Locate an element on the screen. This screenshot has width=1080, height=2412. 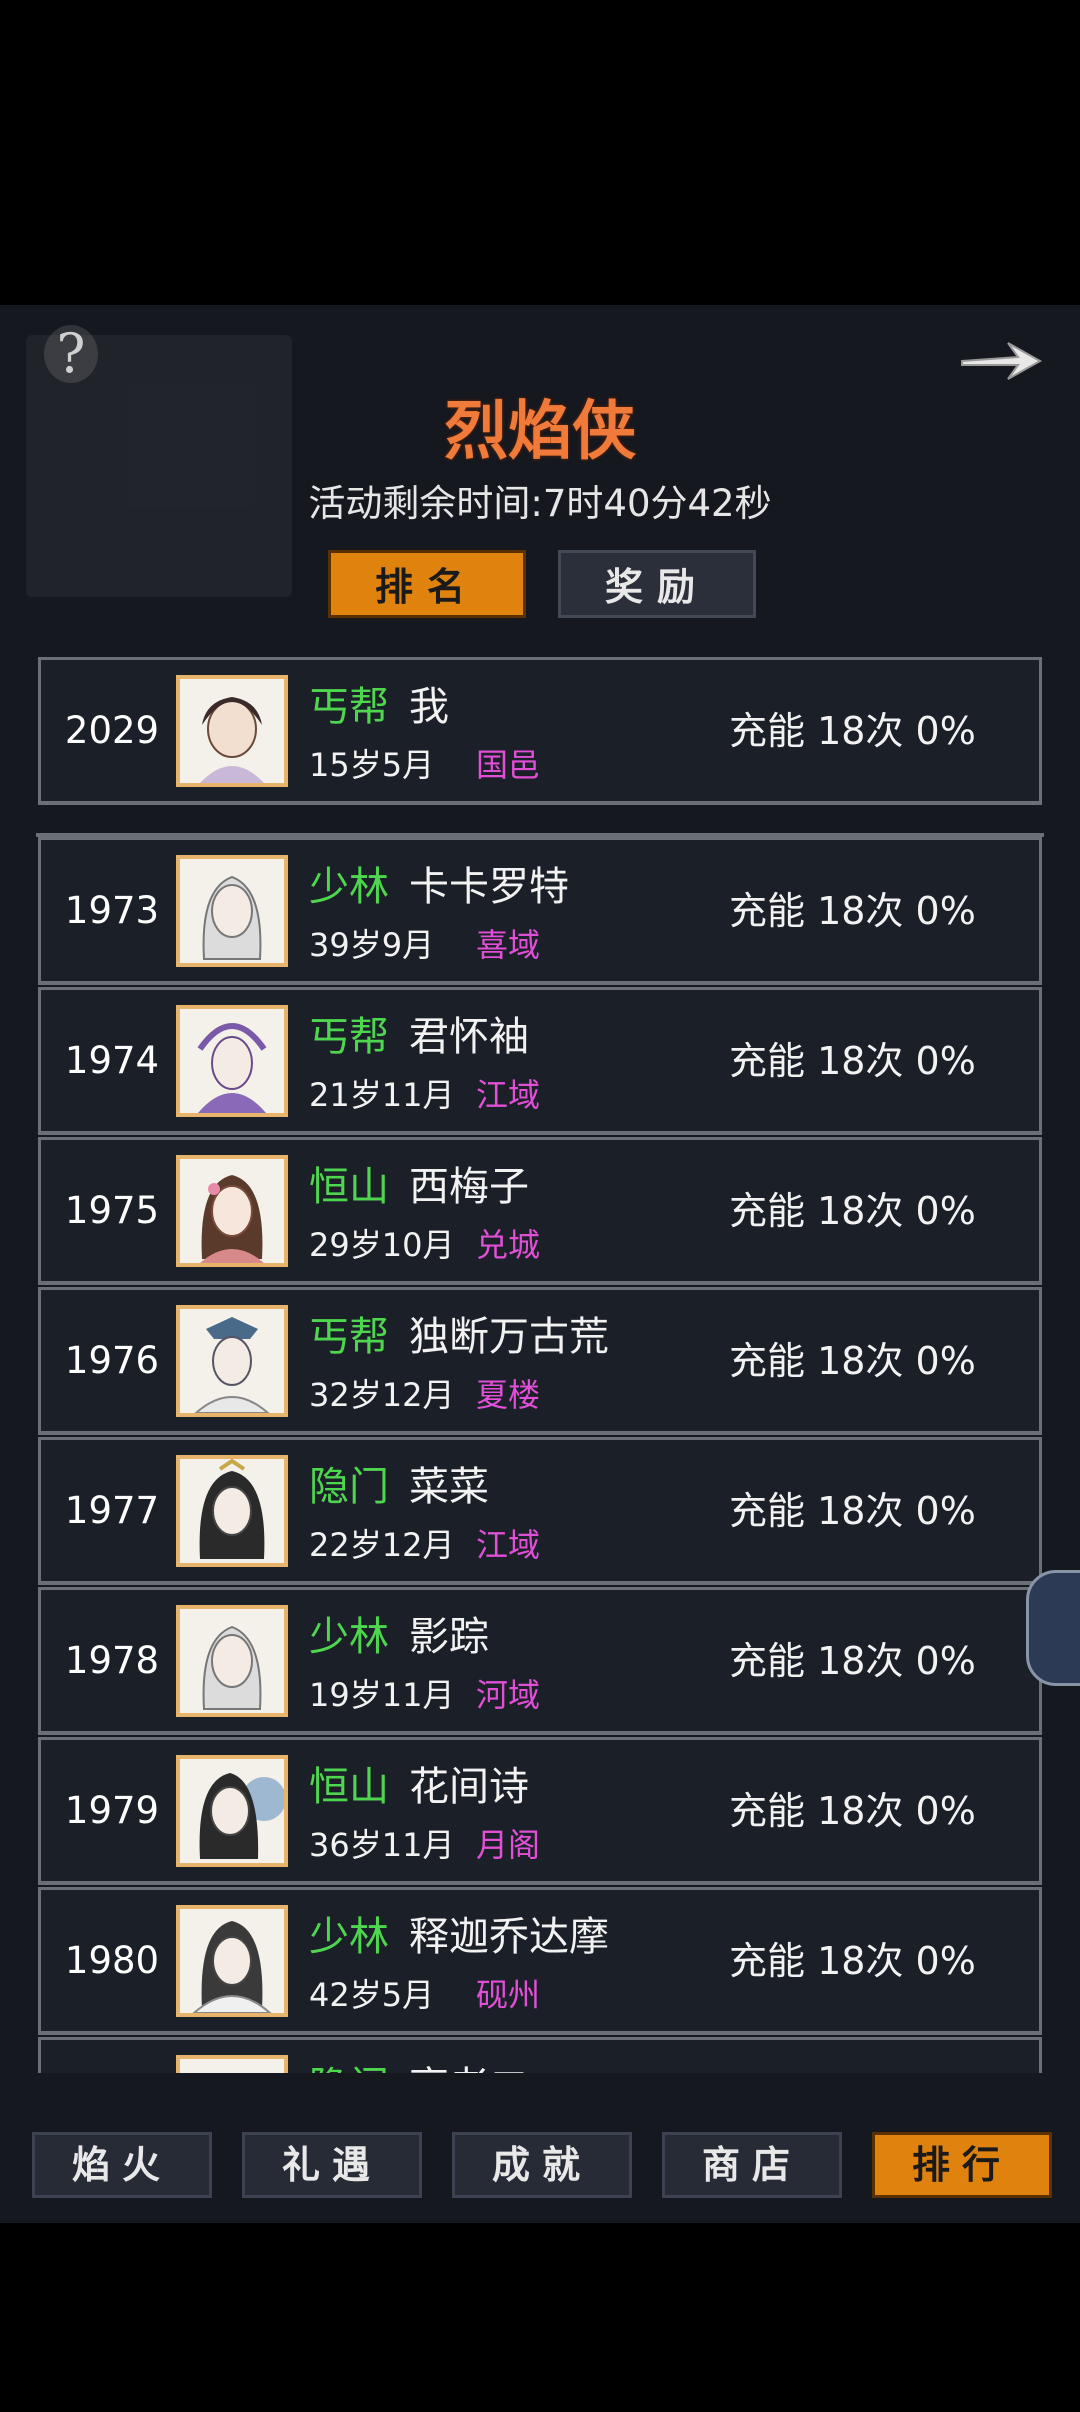
player-name: 花间诗 is located at coordinates (469, 1787).